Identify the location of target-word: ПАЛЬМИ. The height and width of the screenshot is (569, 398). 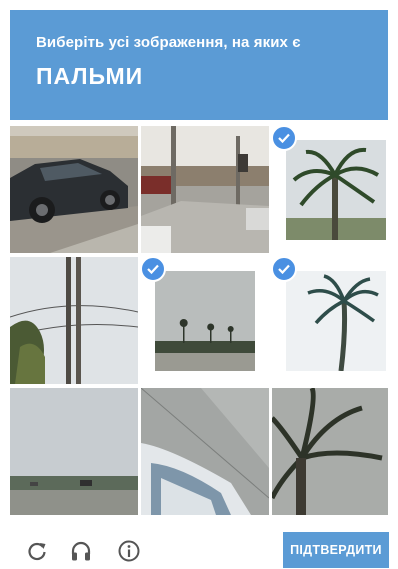
(90, 76).